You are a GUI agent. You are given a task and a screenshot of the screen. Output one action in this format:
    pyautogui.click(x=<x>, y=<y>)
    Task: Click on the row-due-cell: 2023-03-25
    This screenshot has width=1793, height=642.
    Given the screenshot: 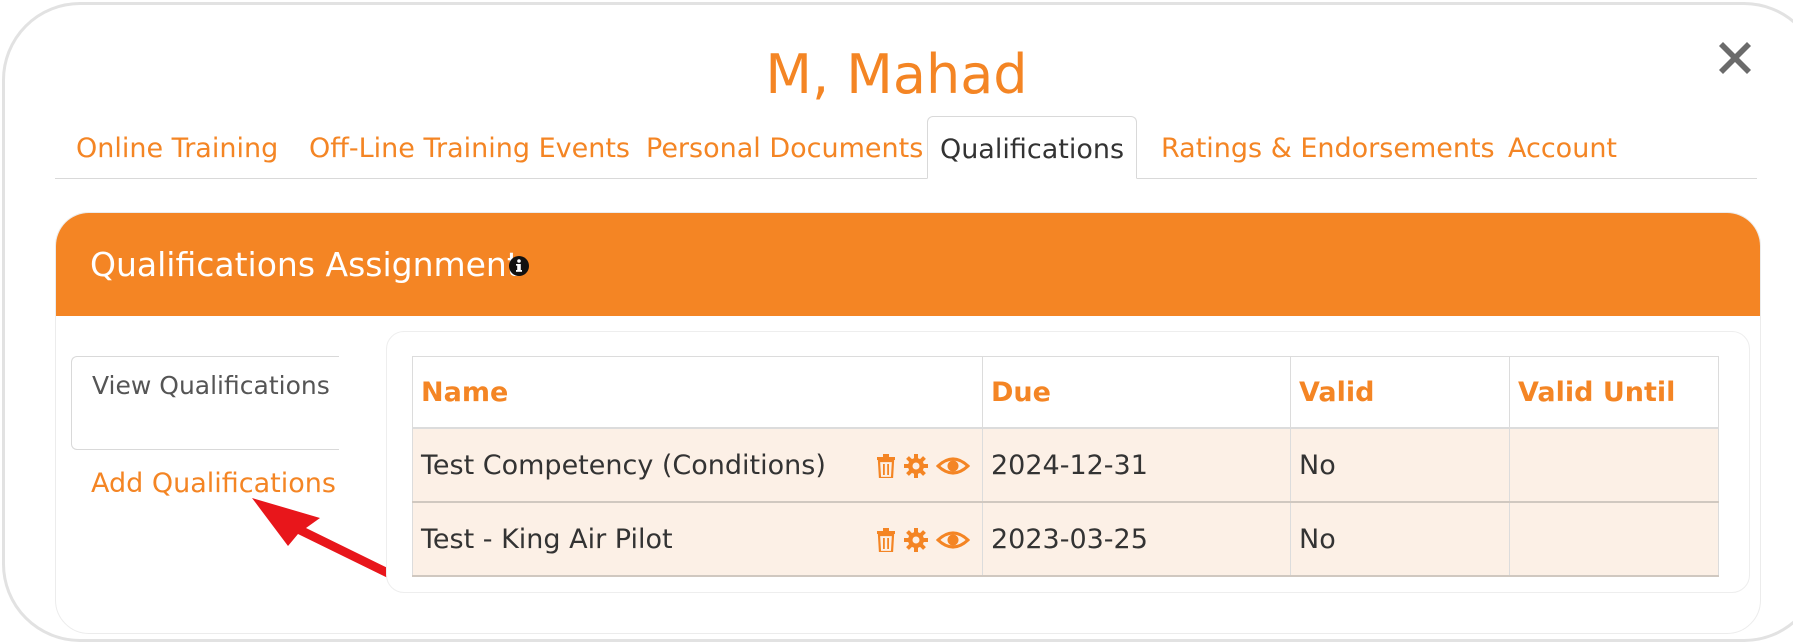 What is the action you would take?
    pyautogui.click(x=1136, y=539)
    